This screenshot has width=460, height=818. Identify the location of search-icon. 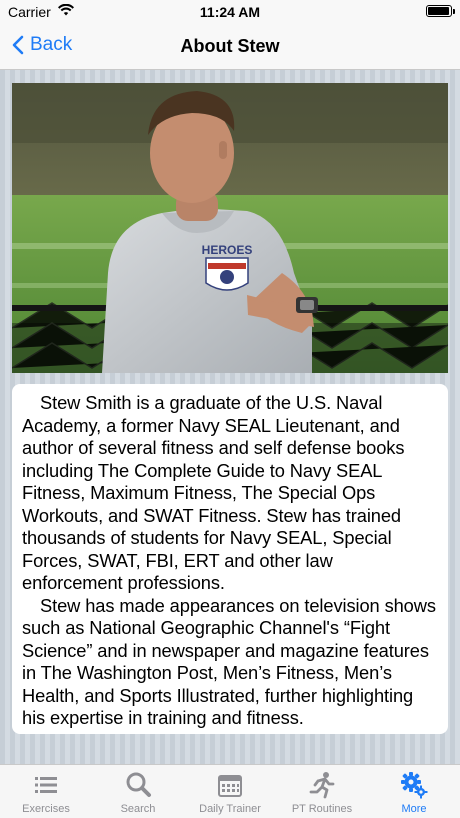
(138, 784).